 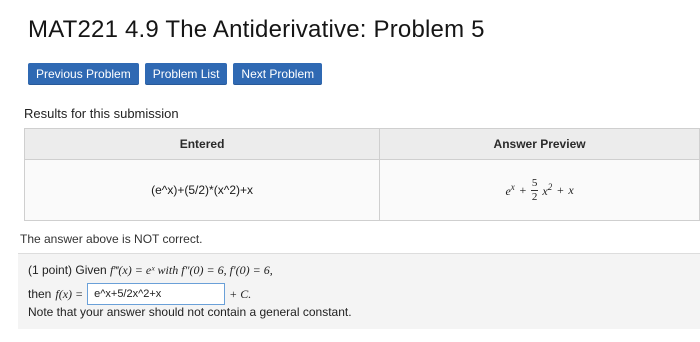 I want to click on constant-label: + C., so click(x=240, y=293).